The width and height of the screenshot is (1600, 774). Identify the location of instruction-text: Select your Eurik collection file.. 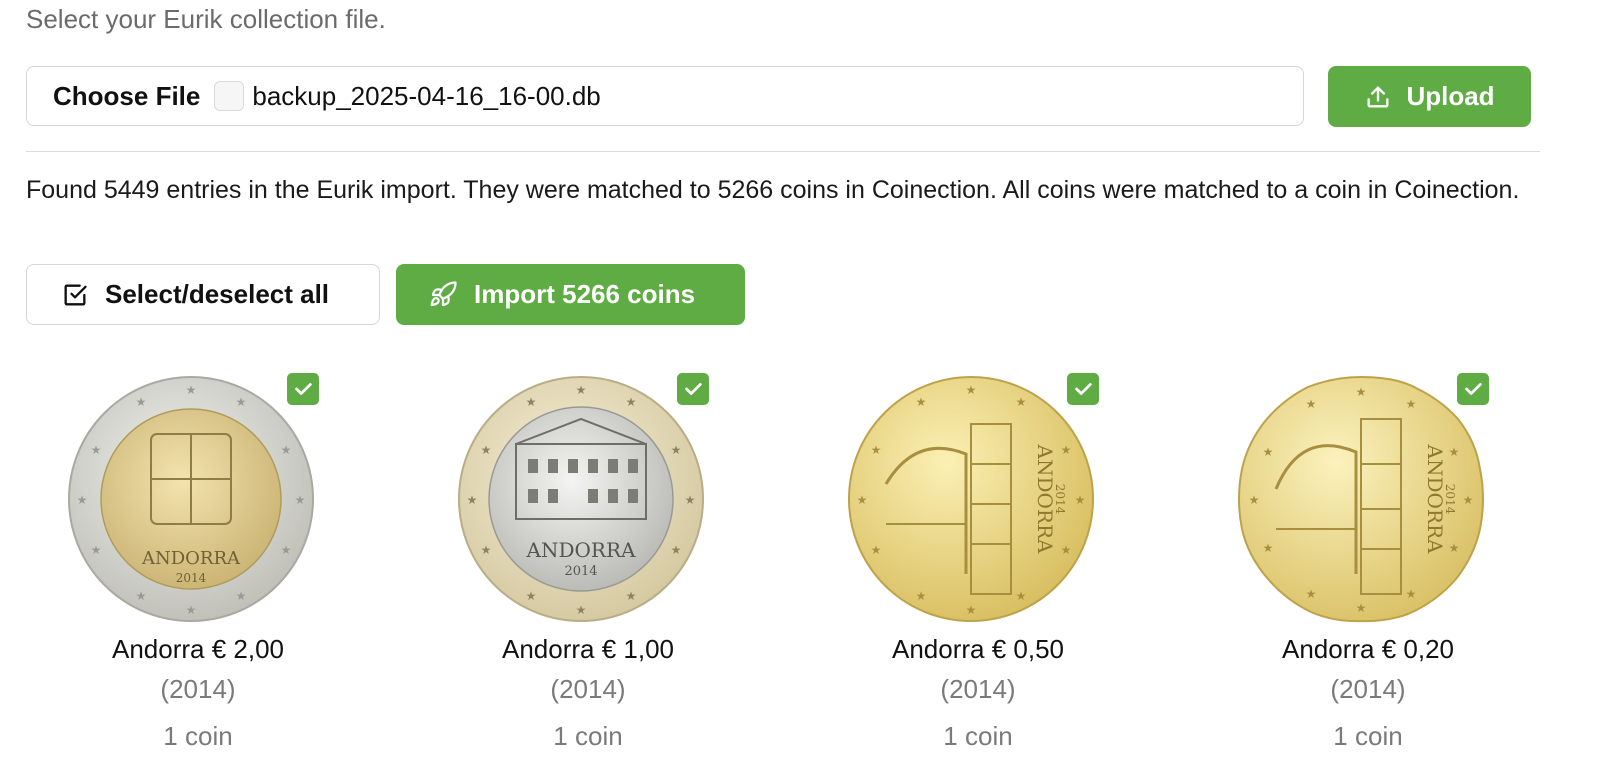
(206, 19).